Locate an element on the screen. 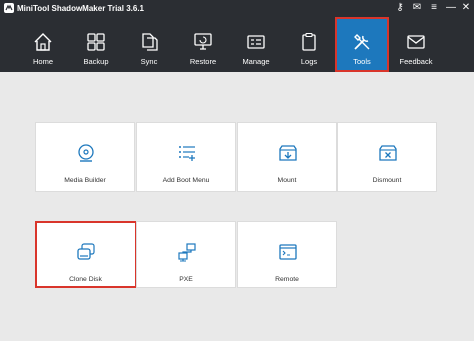 Image resolution: width=474 pixels, height=341 pixels. tool-label: Media Builder is located at coordinates (85, 180).